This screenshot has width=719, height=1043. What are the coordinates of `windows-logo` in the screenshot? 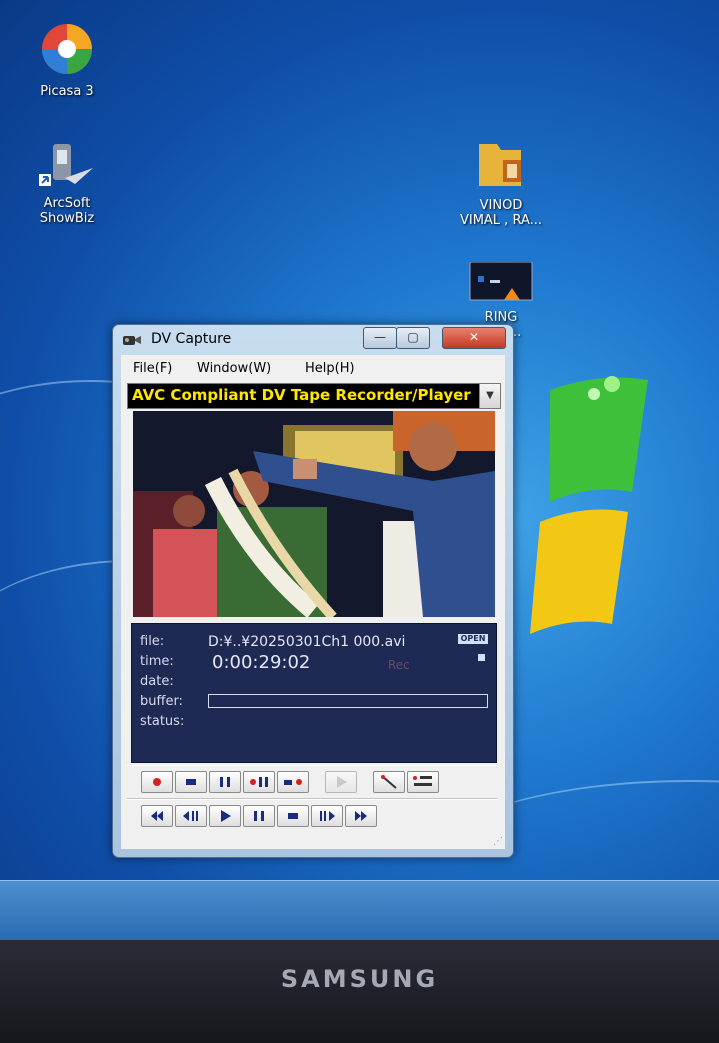 It's located at (589, 505).